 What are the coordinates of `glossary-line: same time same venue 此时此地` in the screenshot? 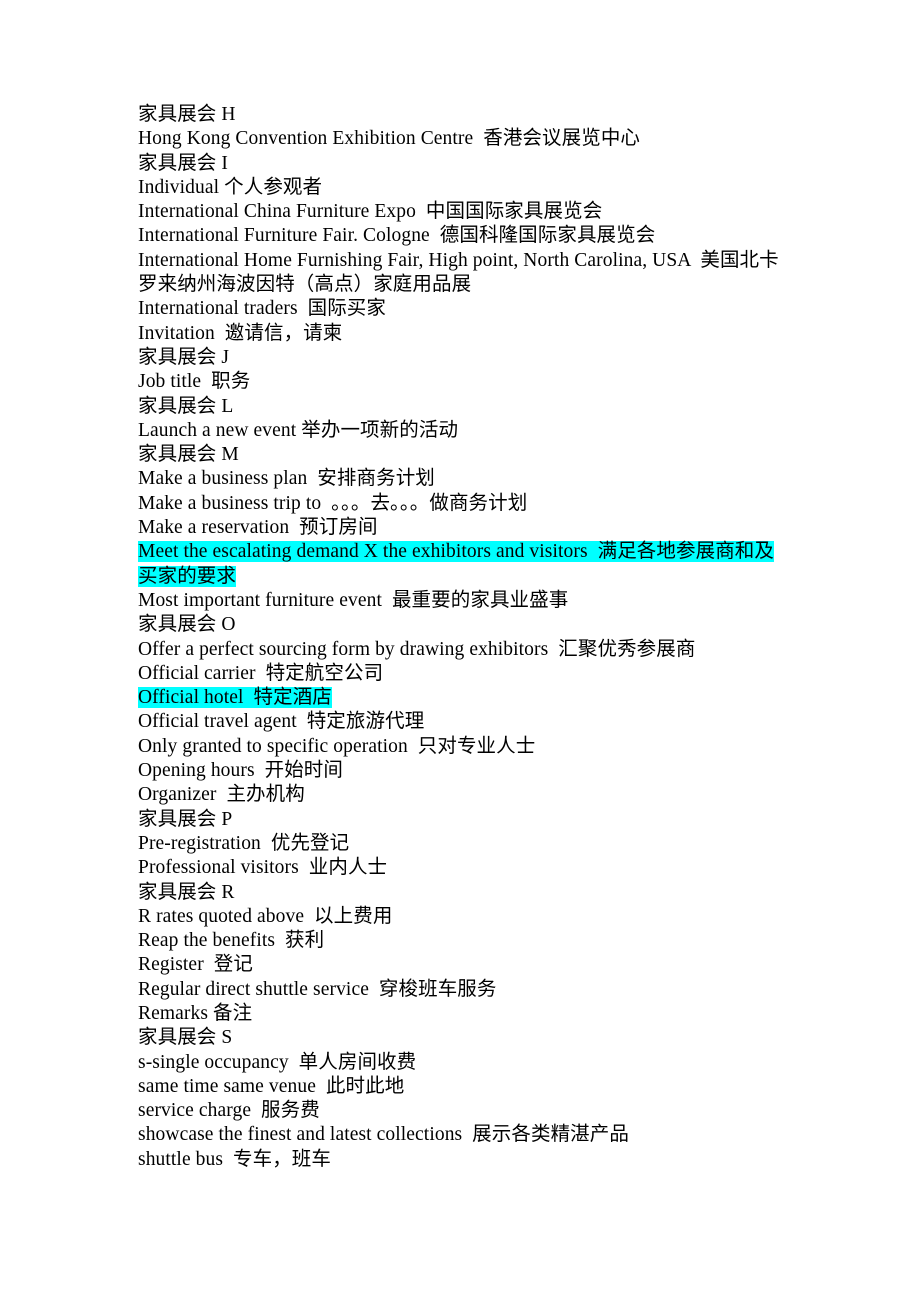 It's located at (460, 1087).